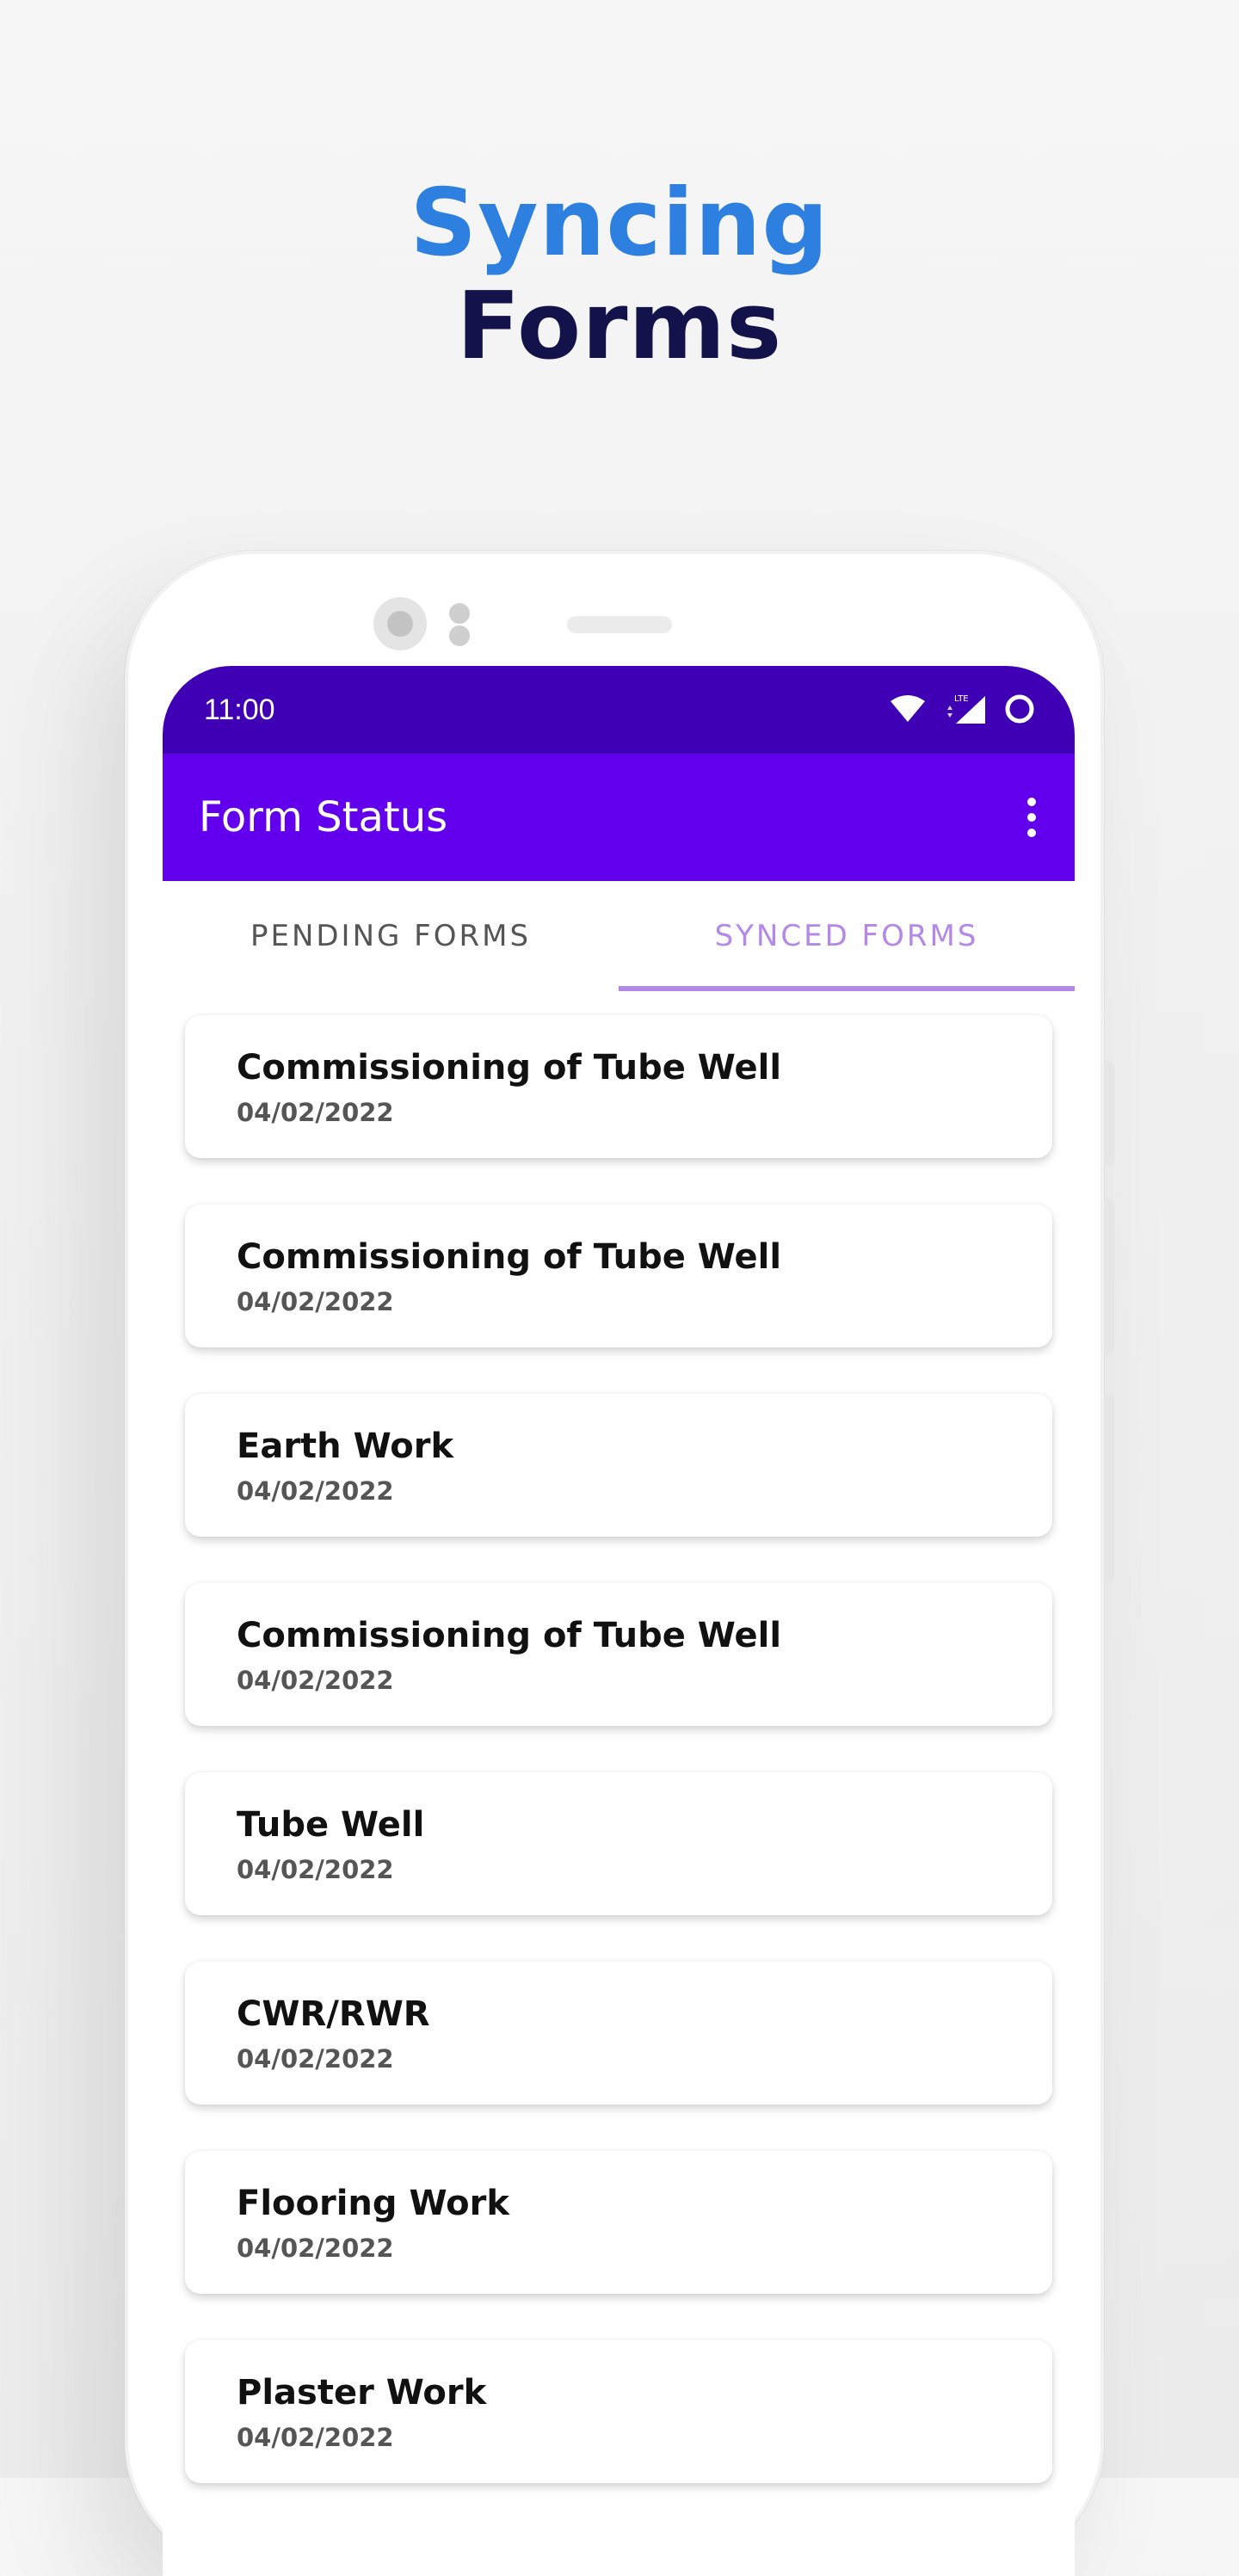  I want to click on status-icons: LTE, so click(963, 709).